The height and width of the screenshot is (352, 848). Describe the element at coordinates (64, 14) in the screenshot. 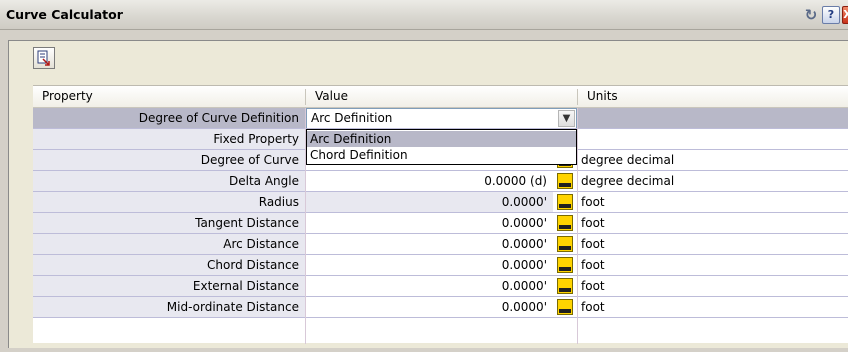

I see `window-title: Curve Calculator` at that location.